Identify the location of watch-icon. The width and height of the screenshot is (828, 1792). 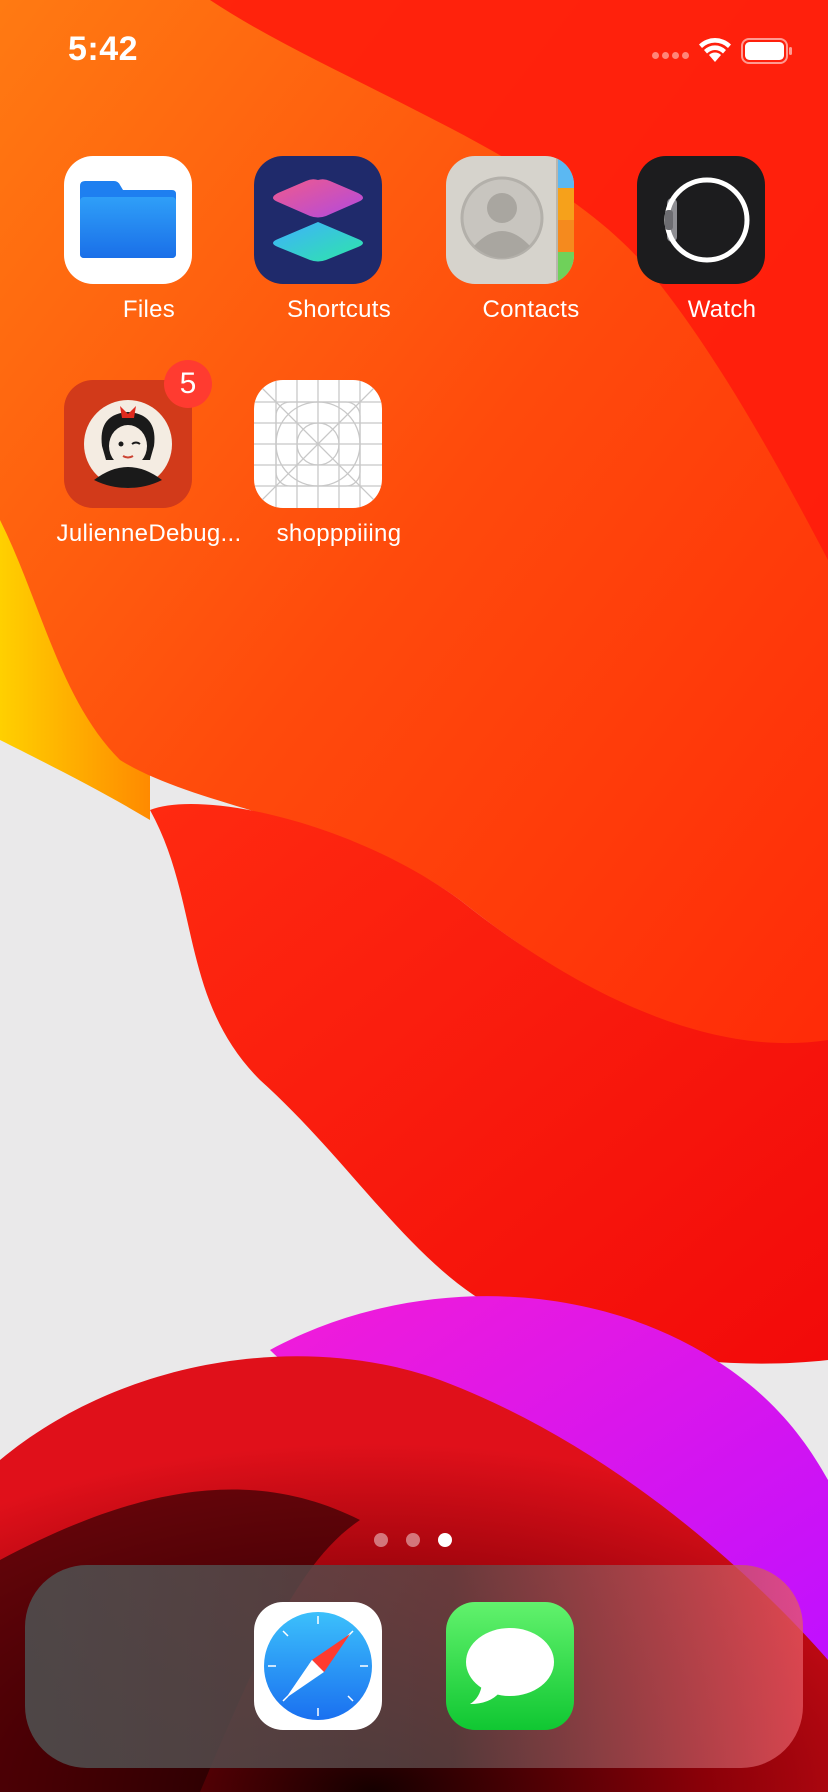
(701, 220).